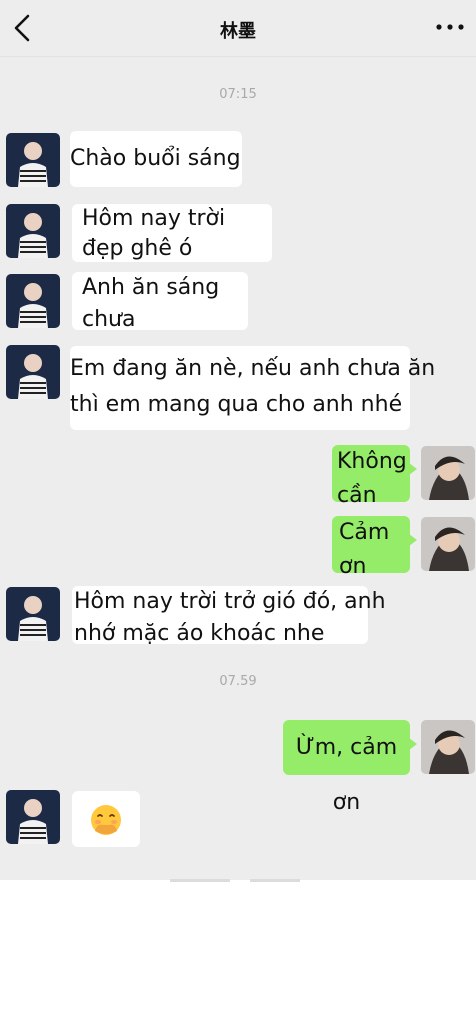  Describe the element at coordinates (235, 880) in the screenshot. I see `faded-system-text` at that location.